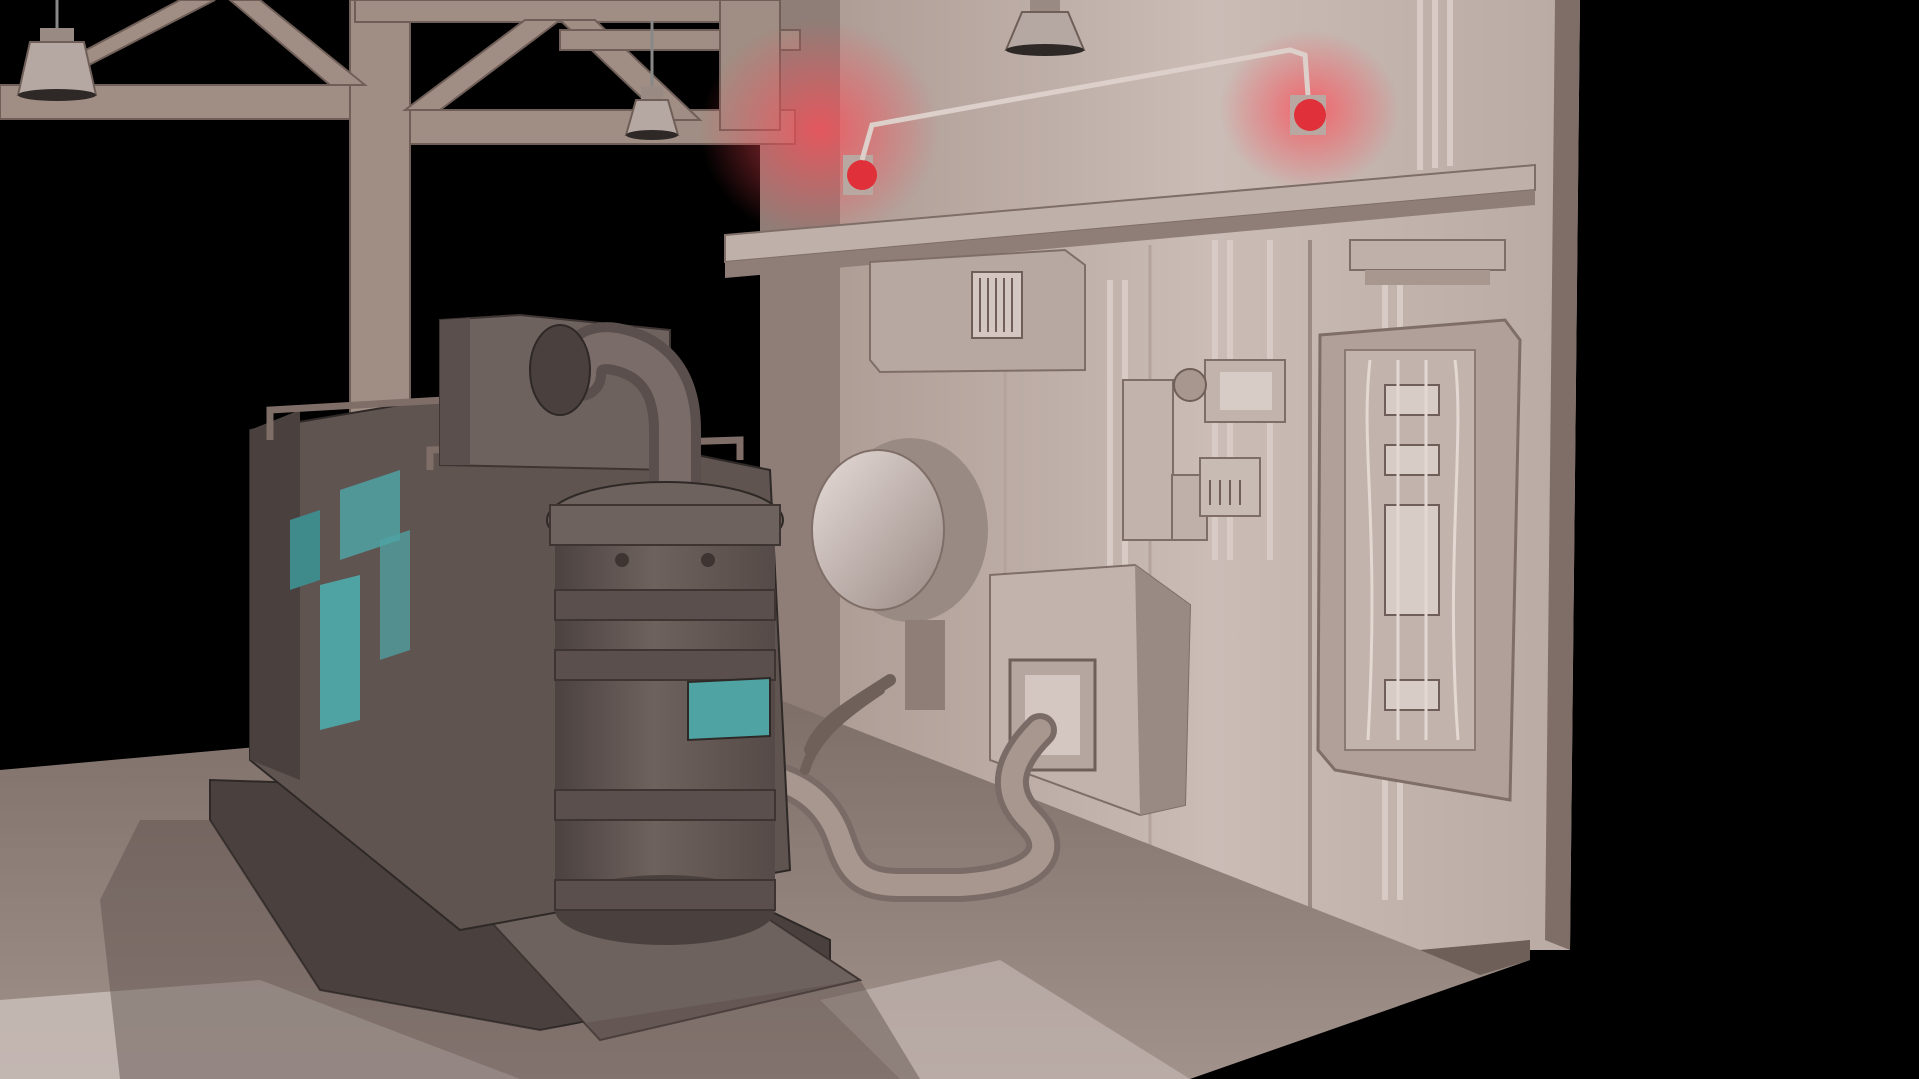 The image size is (1919, 1079). Describe the element at coordinates (665, 713) in the screenshot. I see `filter-tank` at that location.